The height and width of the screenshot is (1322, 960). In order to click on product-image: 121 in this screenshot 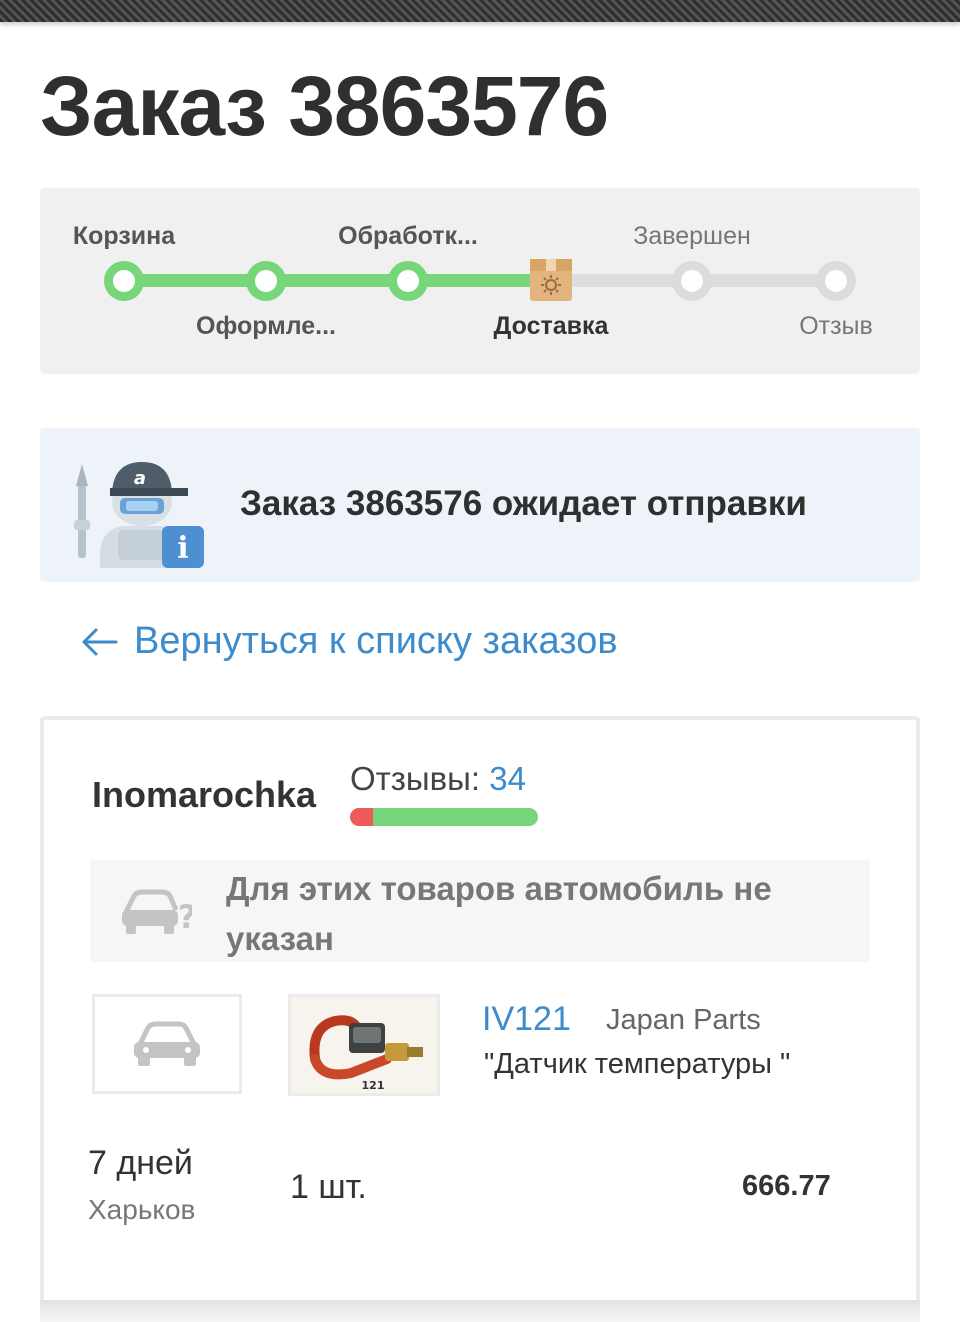, I will do `click(364, 1045)`.